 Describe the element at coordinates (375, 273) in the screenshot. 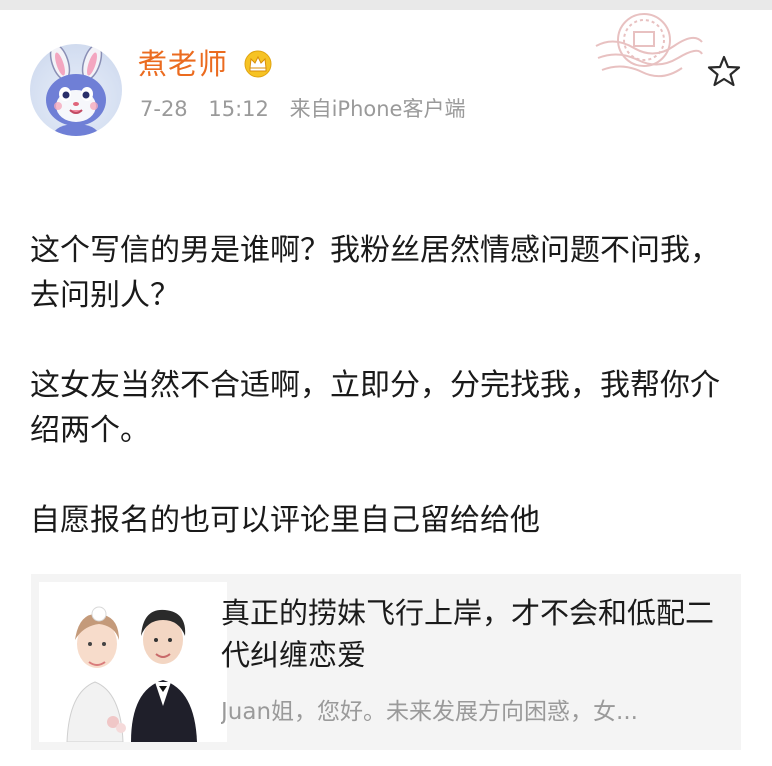

I see `post-paragraph: 这个写信的男是谁啊？我粉丝居然情感问题不问我，去问别人？` at that location.